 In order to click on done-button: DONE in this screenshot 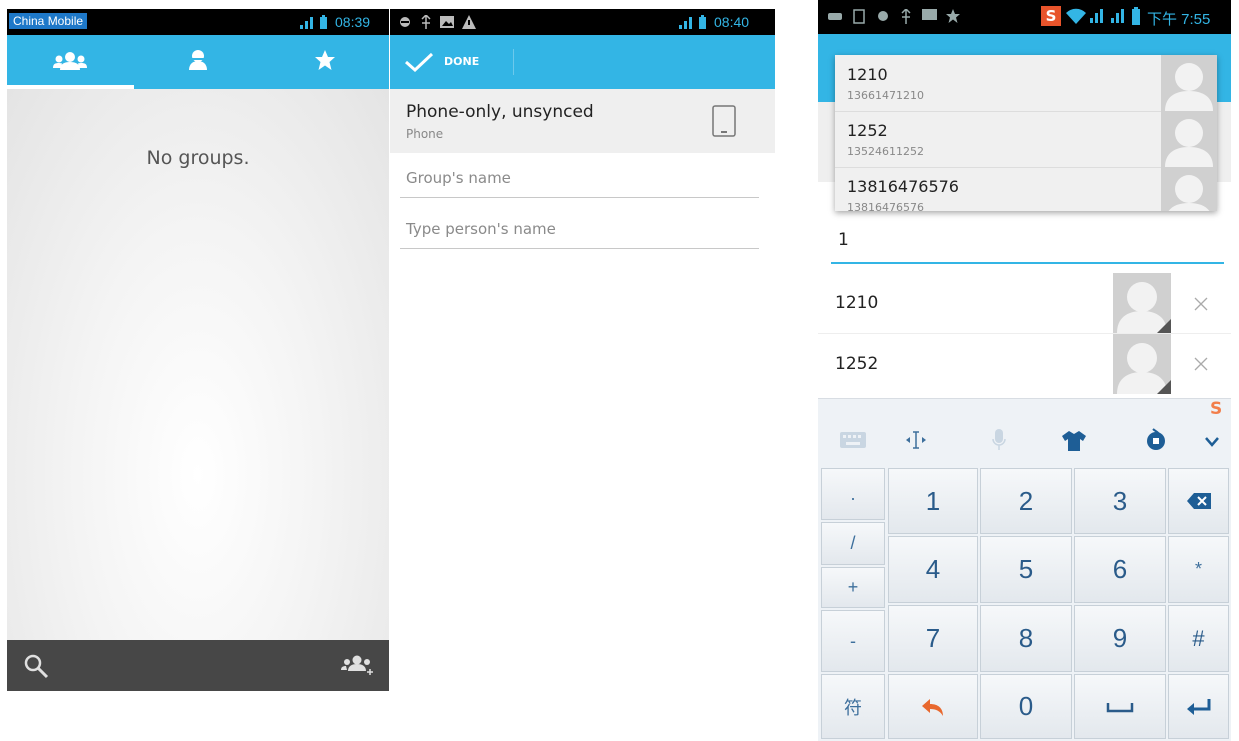, I will do `click(452, 62)`.